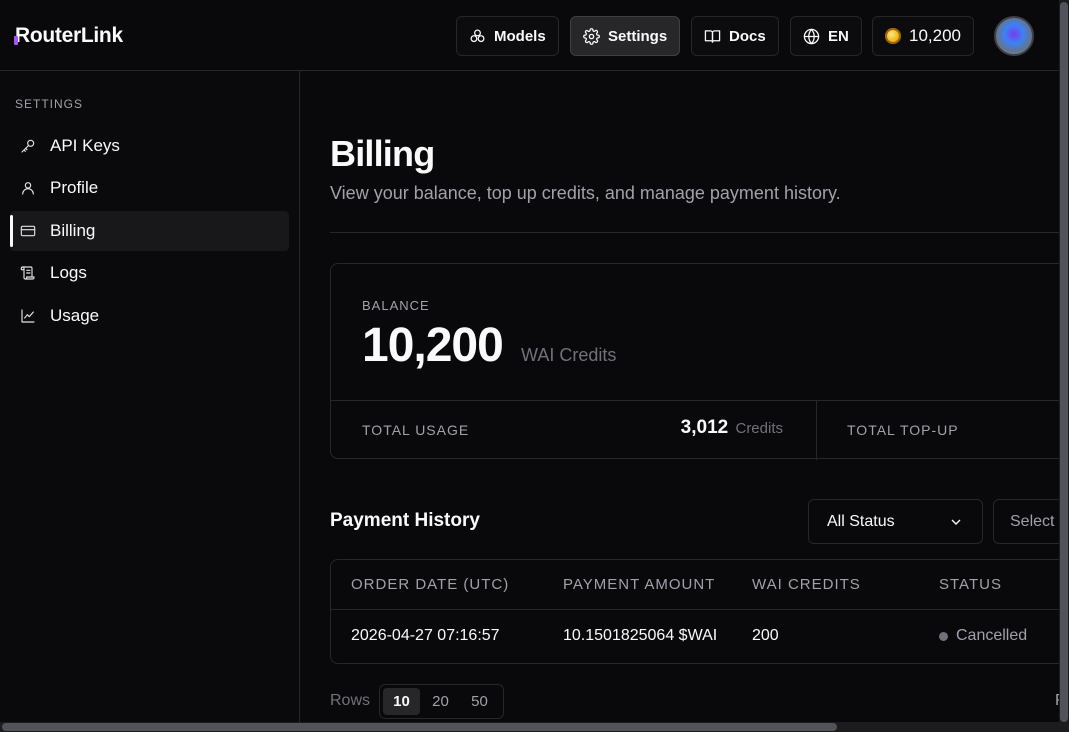 This screenshot has height=732, width=1069. Describe the element at coordinates (970, 584) in the screenshot. I see `column-header: STATUS` at that location.